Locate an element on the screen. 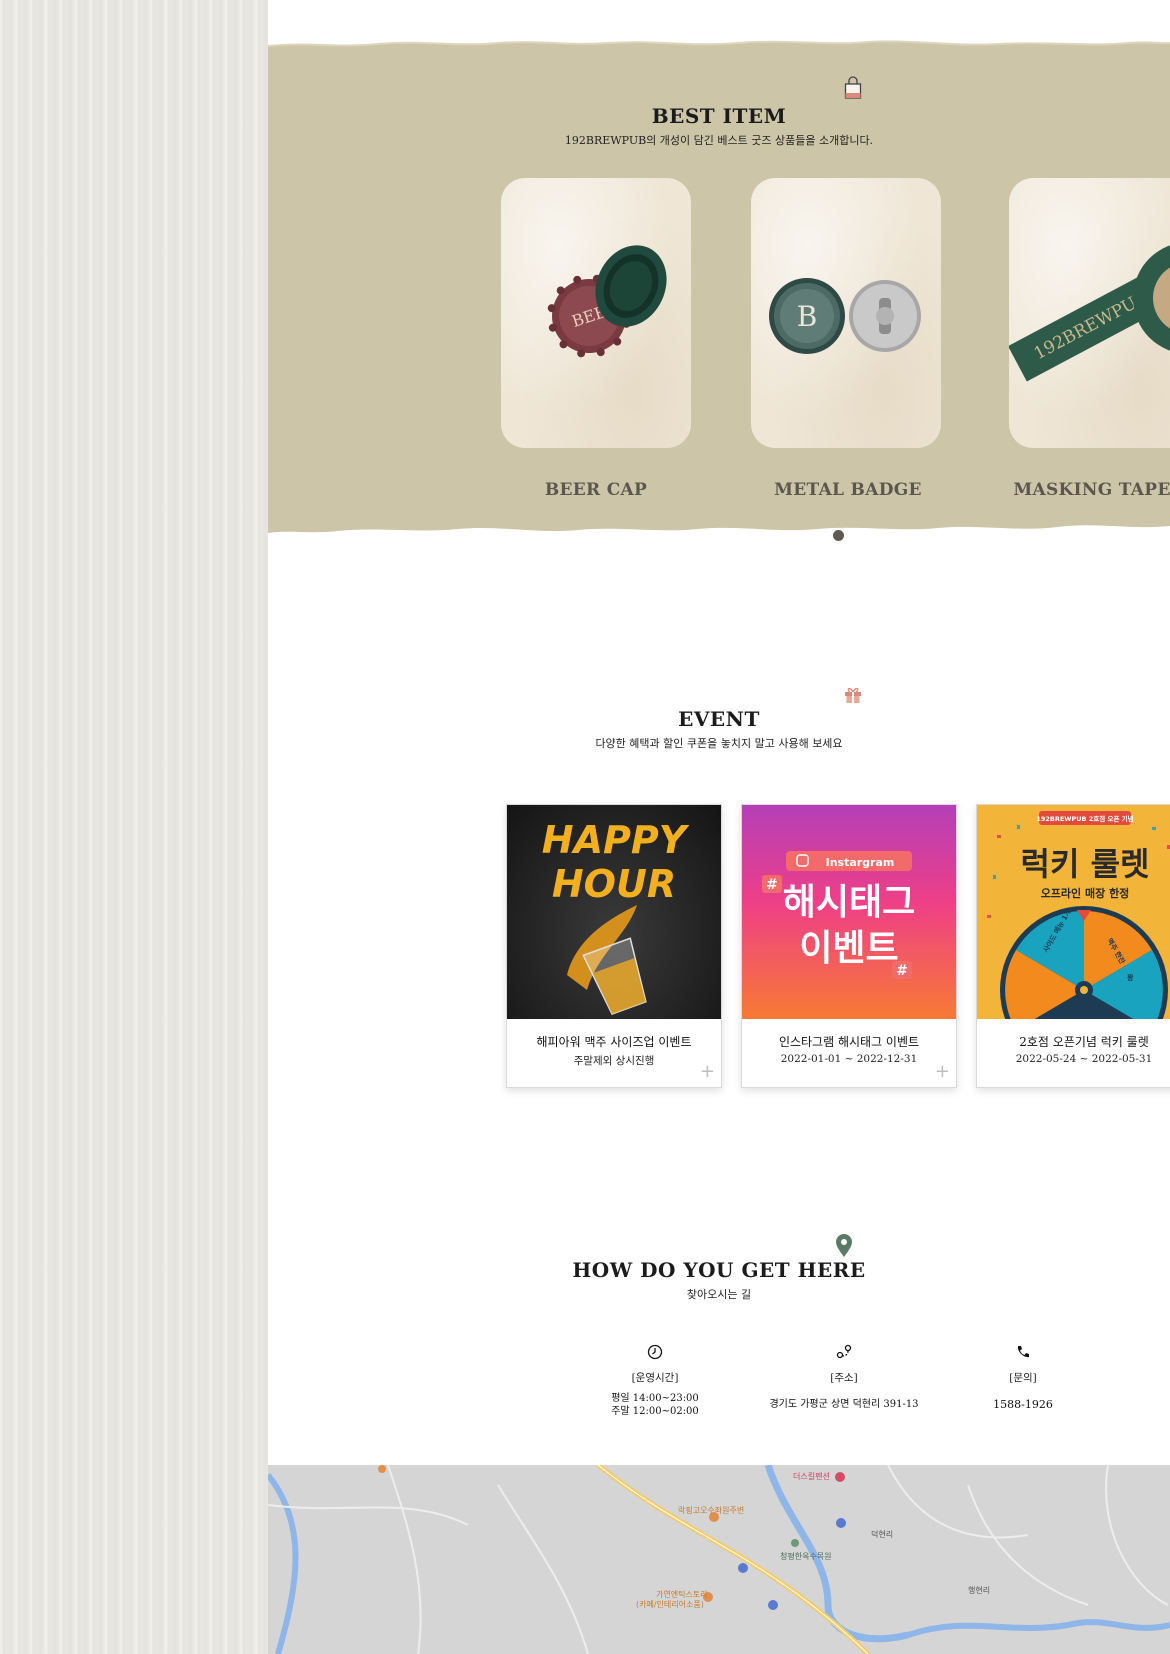  directions-subtitle: 찾아오시는 길 is located at coordinates (719, 1294).